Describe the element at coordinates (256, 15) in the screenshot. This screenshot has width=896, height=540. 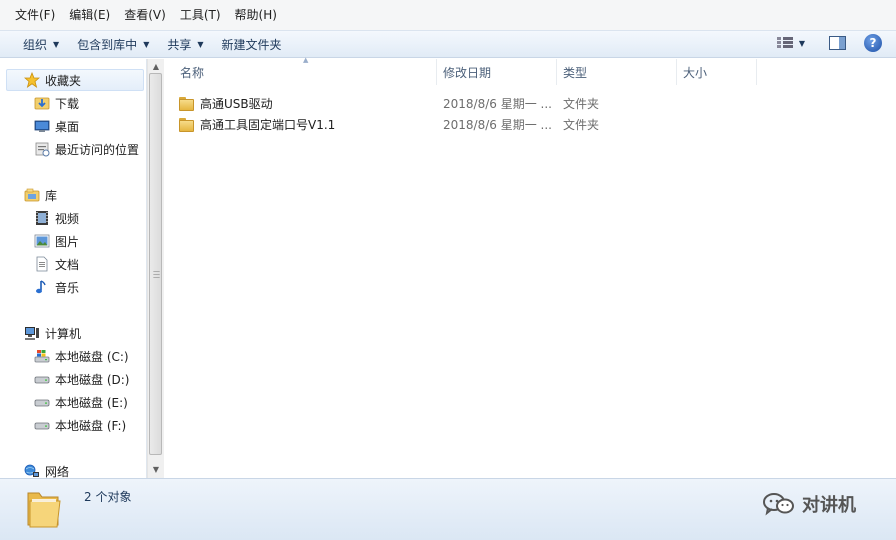
I see `menu-help: 帮助(H)` at that location.